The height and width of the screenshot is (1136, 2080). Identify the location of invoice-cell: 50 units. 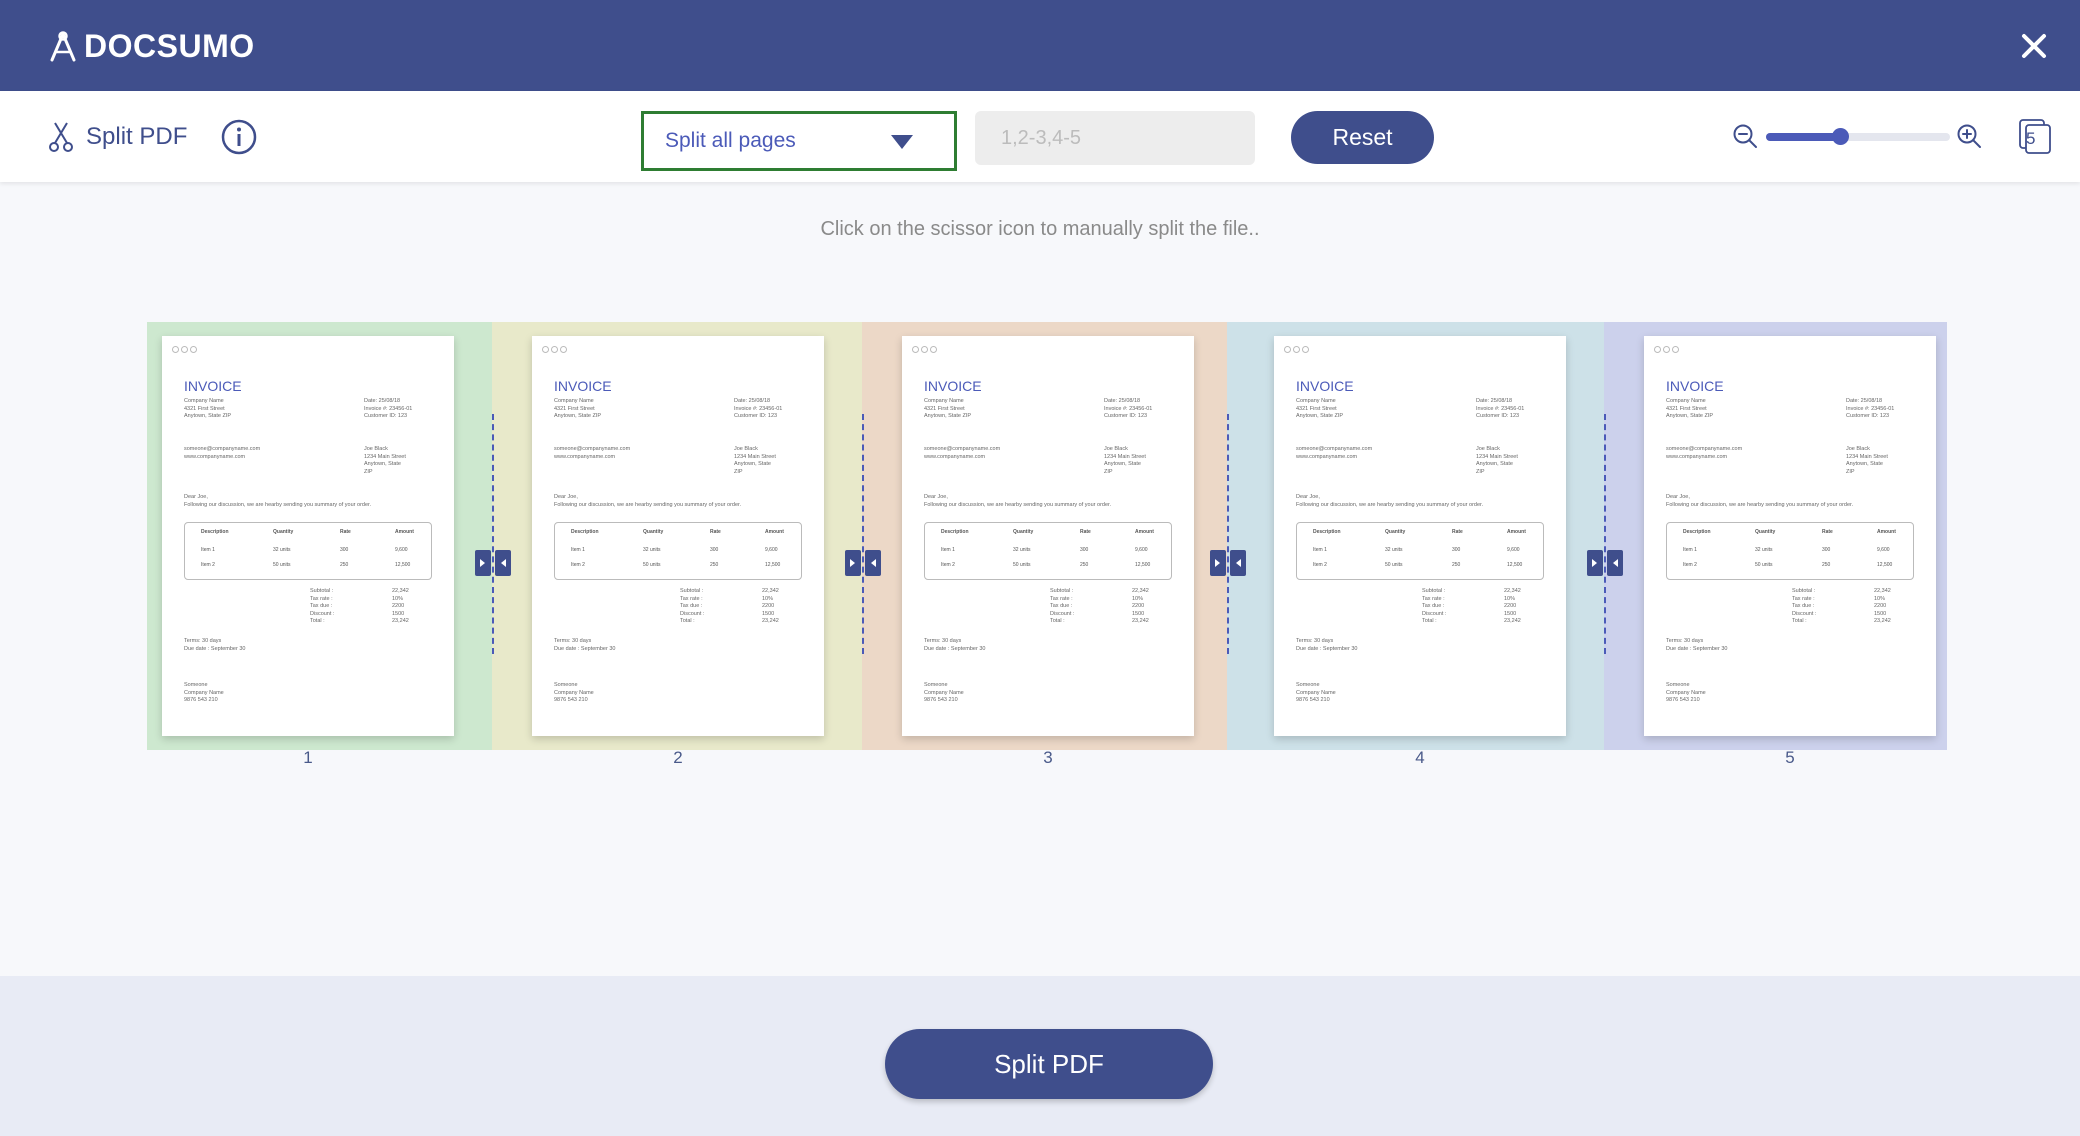
(1022, 565).